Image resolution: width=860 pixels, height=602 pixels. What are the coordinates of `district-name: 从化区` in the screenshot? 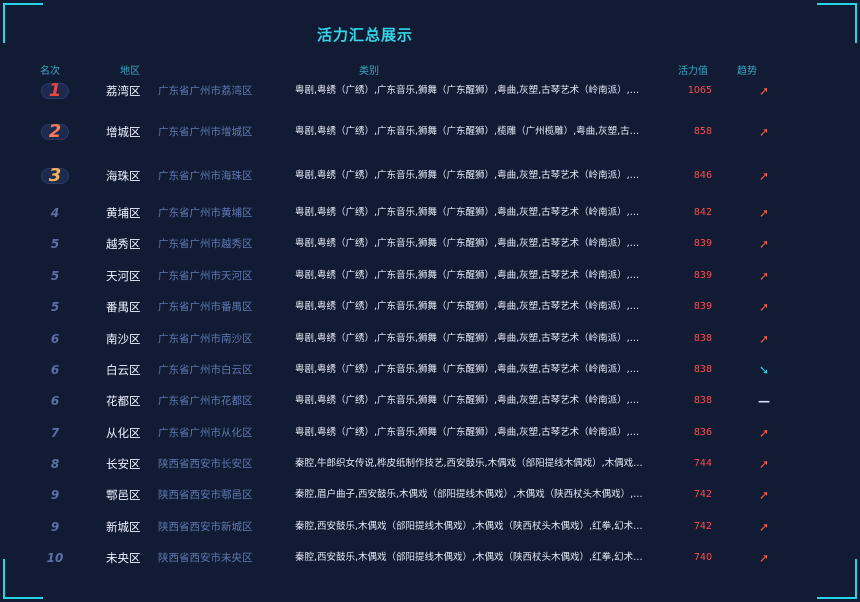 It's located at (123, 433).